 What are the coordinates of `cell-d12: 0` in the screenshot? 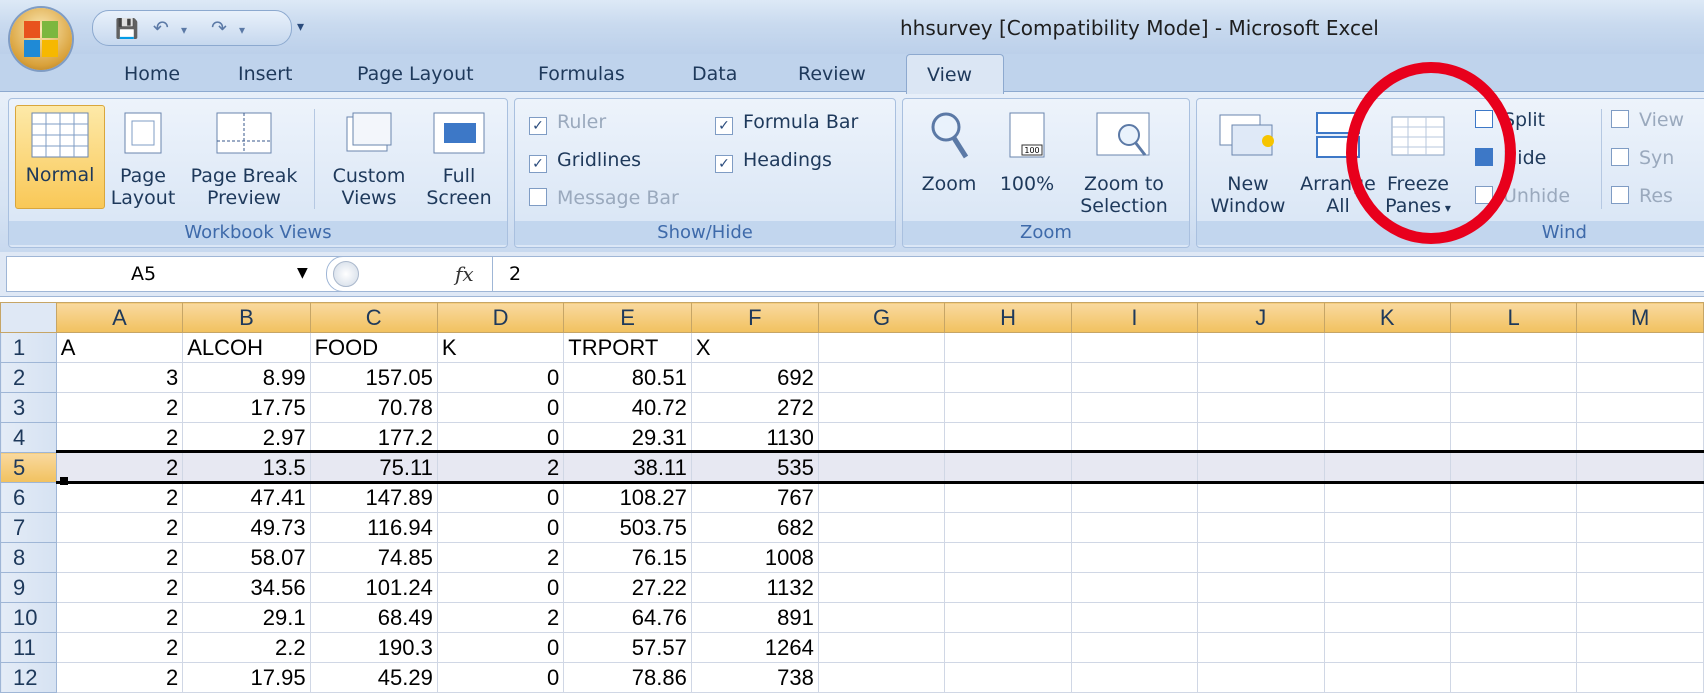 It's located at (500, 677).